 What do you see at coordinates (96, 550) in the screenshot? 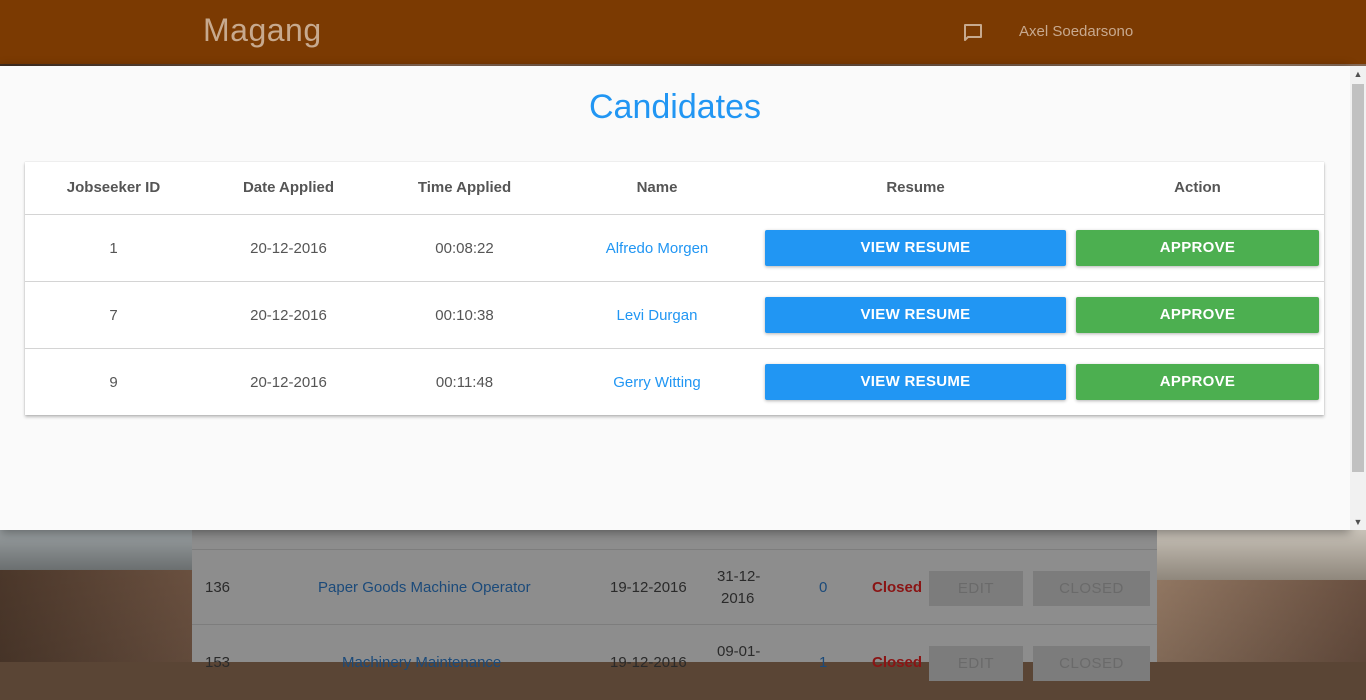
I see `background-window-left` at bounding box center [96, 550].